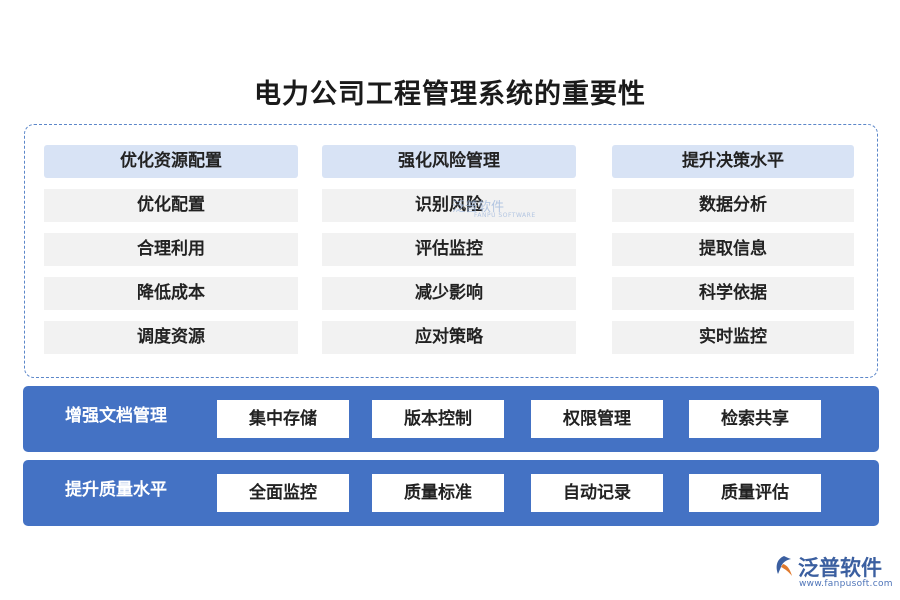 The height and width of the screenshot is (600, 900). Describe the element at coordinates (283, 493) in the screenshot. I see `band-item: 全面监控` at that location.